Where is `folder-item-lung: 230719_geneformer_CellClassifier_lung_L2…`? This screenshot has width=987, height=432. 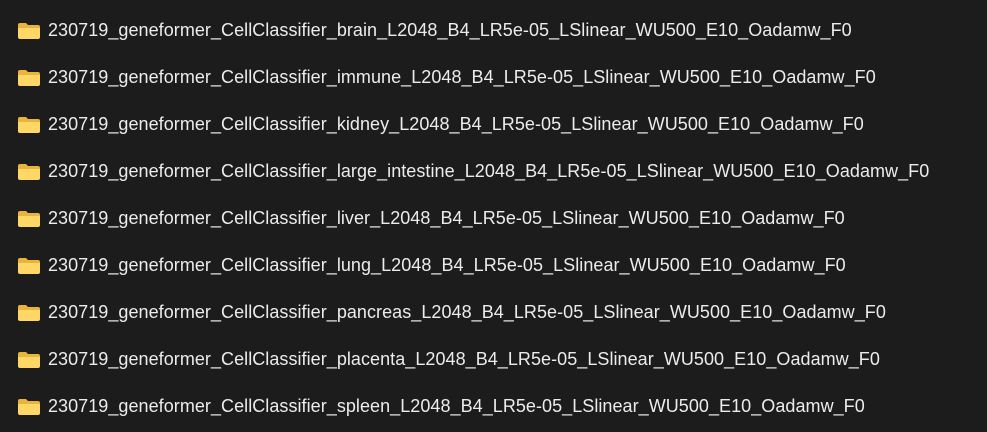
folder-item-lung: 230719_geneformer_CellClassifier_lung_L2… is located at coordinates (493, 265).